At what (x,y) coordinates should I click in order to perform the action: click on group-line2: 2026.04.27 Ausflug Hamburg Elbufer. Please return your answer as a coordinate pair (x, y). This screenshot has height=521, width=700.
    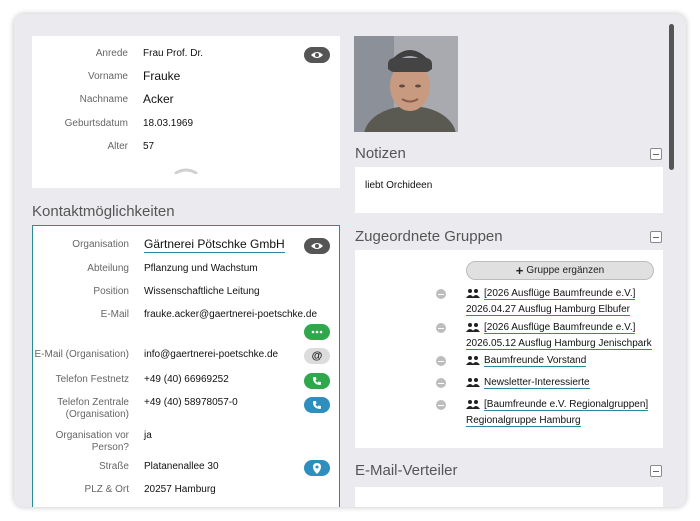
    Looking at the image, I should click on (548, 310).